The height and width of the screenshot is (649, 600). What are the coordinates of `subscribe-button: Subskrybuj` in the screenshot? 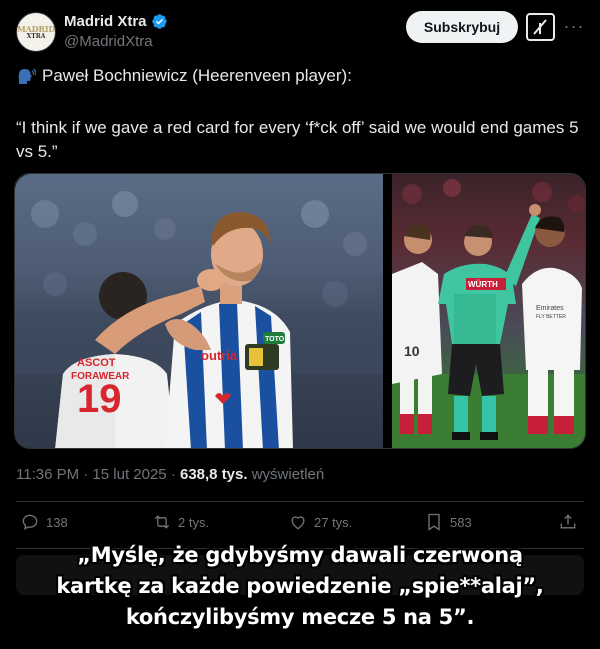 It's located at (462, 27).